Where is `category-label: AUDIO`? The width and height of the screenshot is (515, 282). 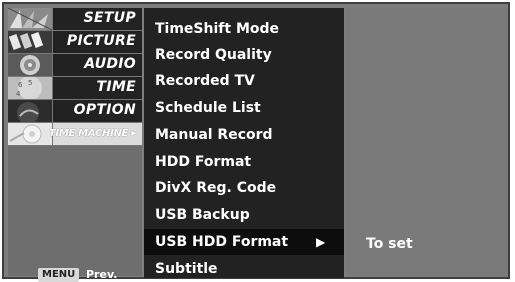 category-label: AUDIO is located at coordinates (110, 64).